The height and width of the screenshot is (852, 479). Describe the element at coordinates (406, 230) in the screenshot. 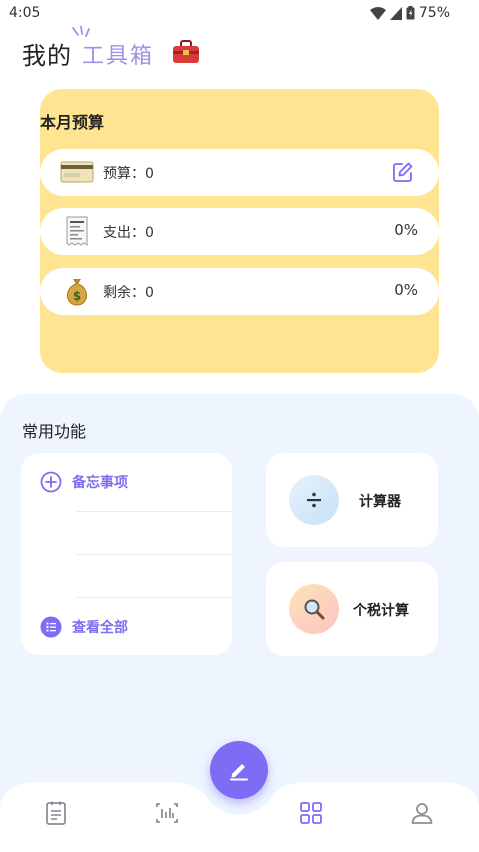

I see `expense-percent: 0%` at that location.